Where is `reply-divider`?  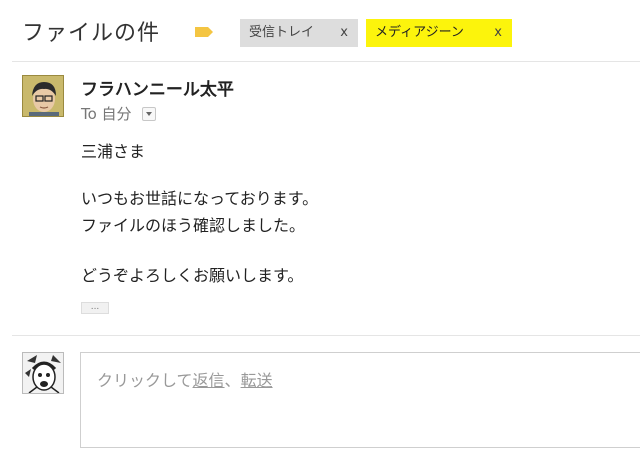
reply-divider is located at coordinates (326, 335).